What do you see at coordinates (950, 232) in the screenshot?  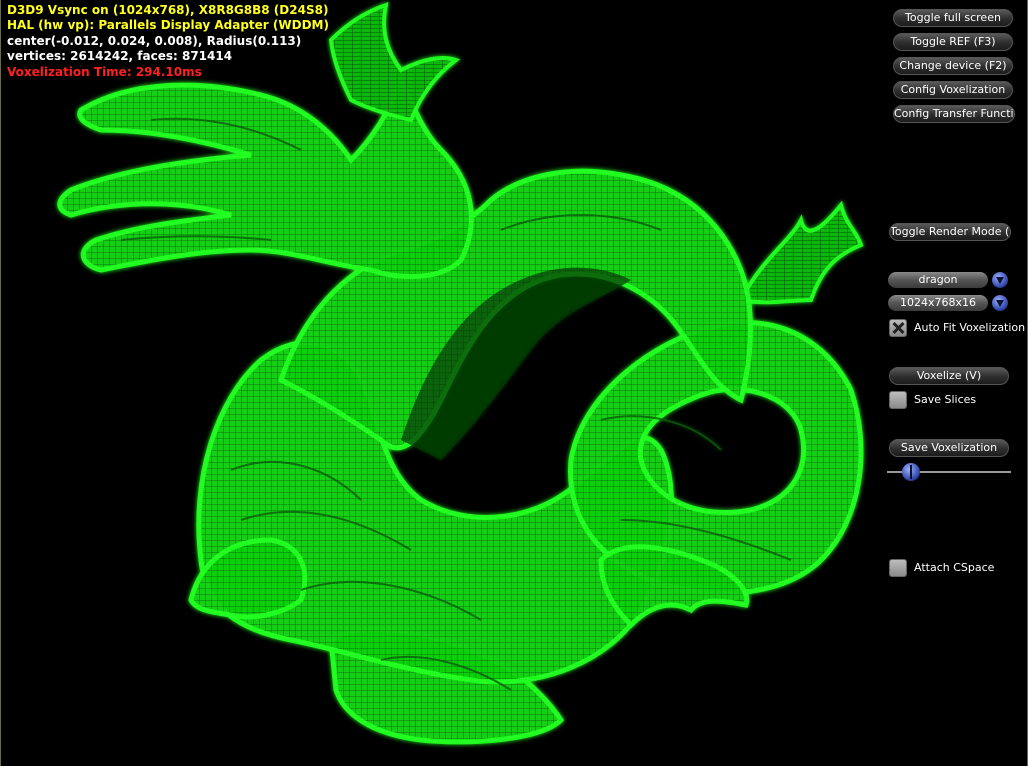 I see `toggle-render-mode-button: Toggle Render Mode (M)` at bounding box center [950, 232].